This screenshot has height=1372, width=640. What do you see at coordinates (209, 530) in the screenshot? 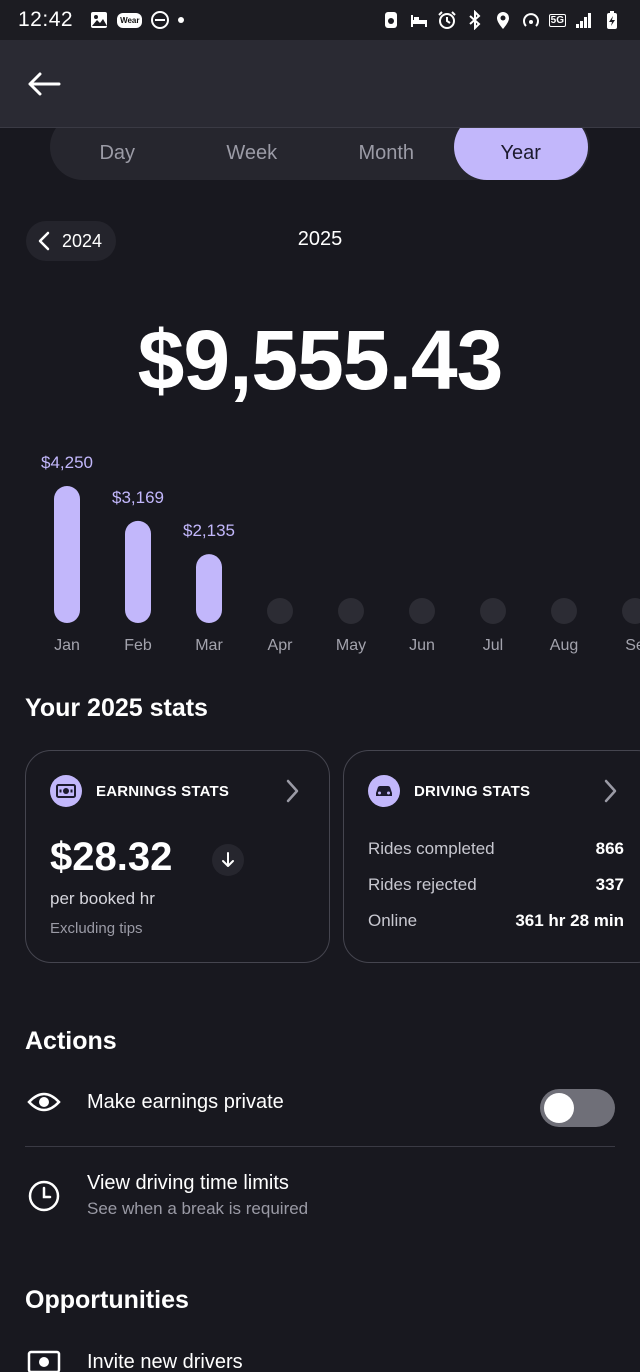
I see `value-label-mar: $2,135` at bounding box center [209, 530].